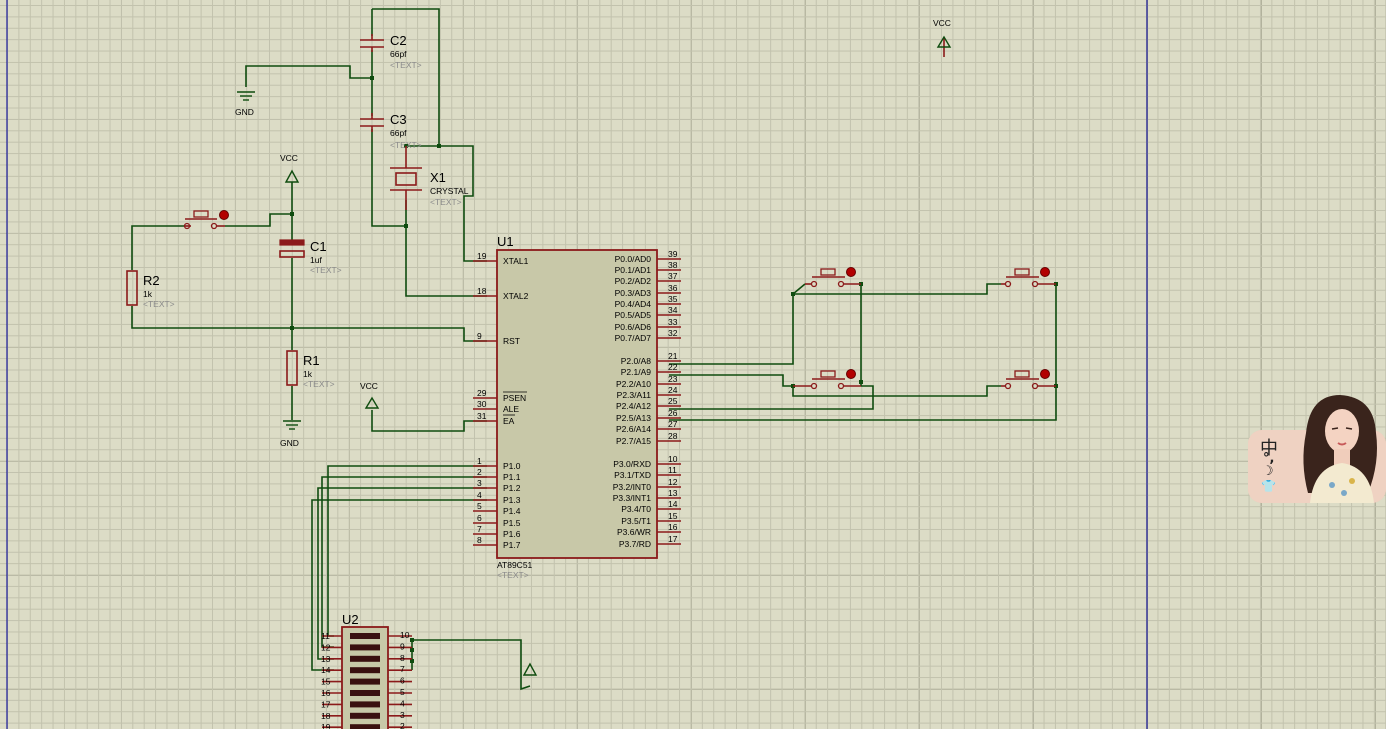 The image size is (1386, 729). Describe the element at coordinates (635, 544) in the screenshot. I see `u1-pin-name: P3.7/RD` at that location.